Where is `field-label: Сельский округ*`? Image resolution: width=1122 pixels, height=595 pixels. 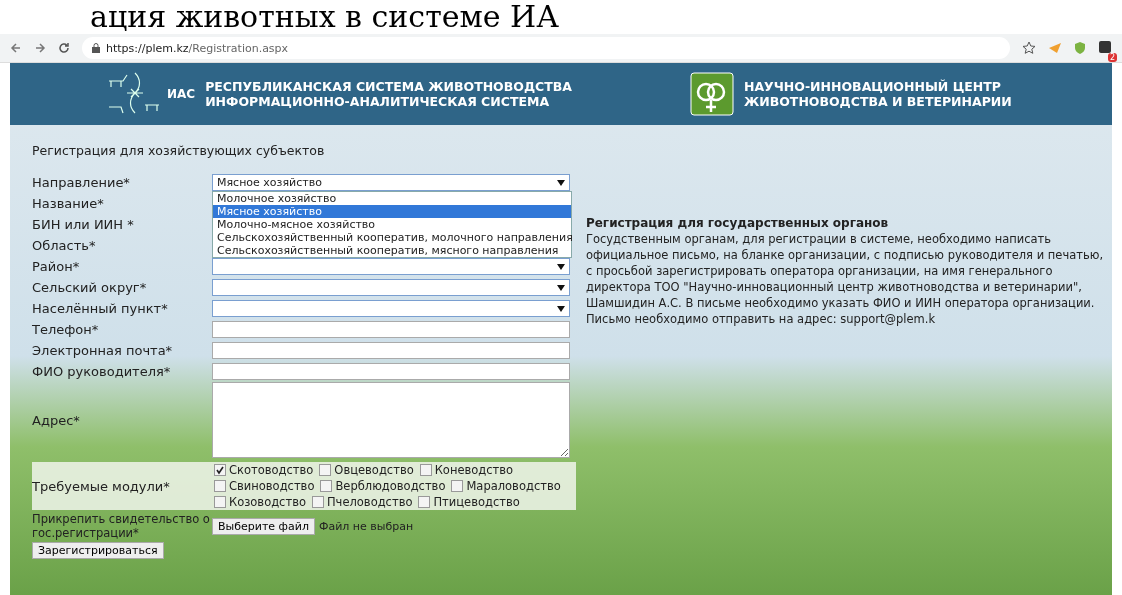 field-label: Сельский округ* is located at coordinates (90, 287).